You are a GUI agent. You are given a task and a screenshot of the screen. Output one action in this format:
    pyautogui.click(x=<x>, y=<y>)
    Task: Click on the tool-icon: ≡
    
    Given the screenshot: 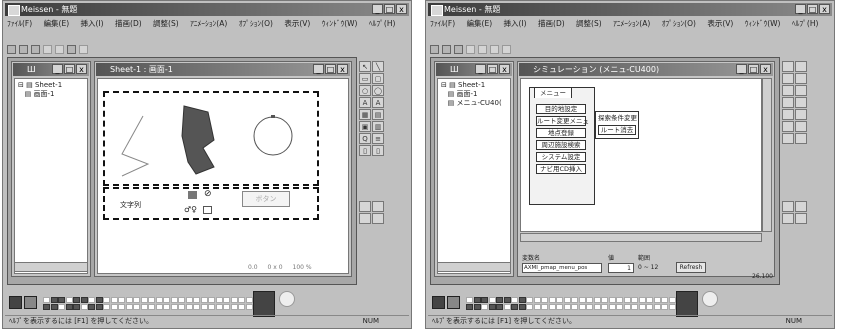 What is the action you would take?
    pyautogui.click(x=378, y=138)
    